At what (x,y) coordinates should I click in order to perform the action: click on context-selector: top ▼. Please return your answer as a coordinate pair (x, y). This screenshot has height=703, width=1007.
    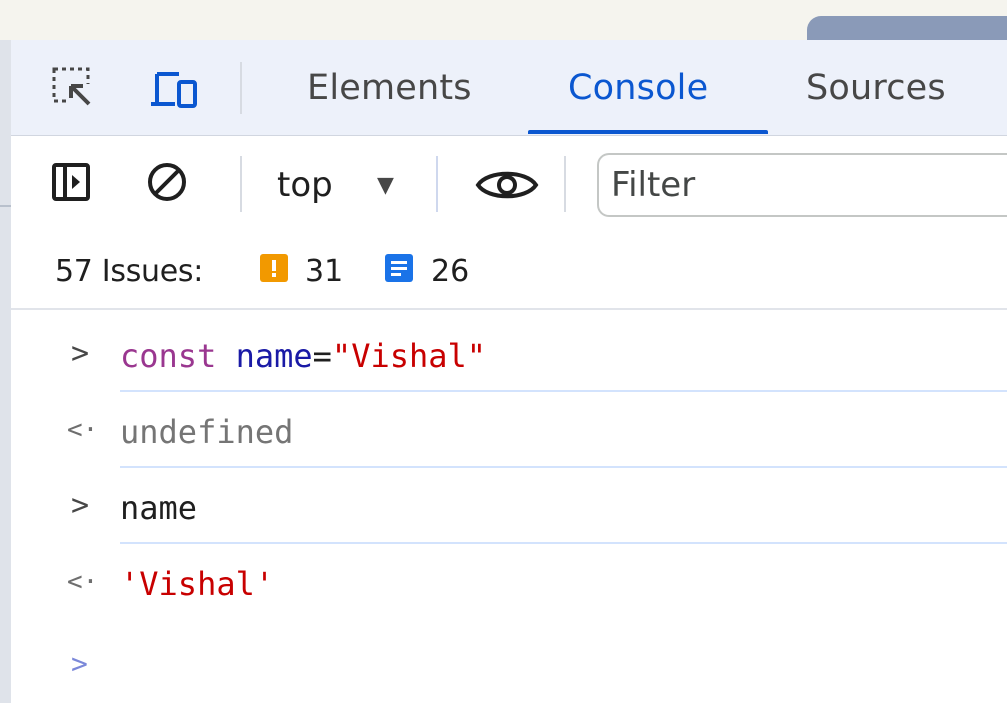
    Looking at the image, I should click on (335, 185).